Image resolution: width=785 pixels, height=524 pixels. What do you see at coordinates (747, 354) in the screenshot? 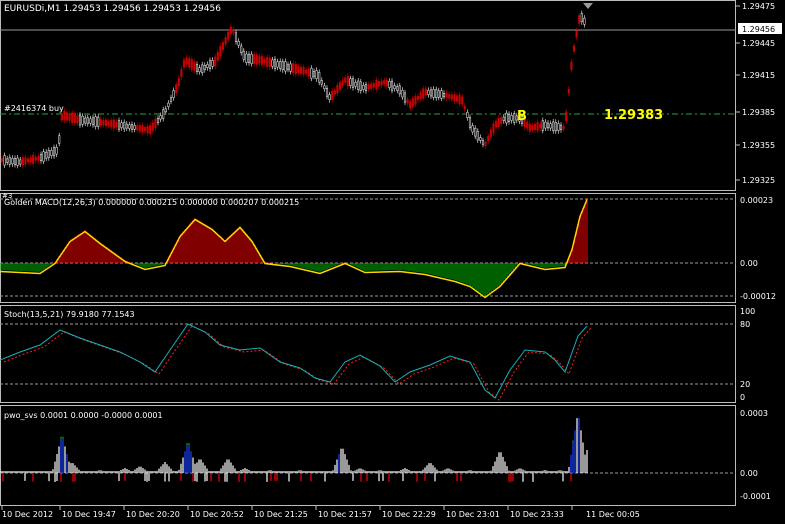
I see `stoch-axis: 100 80 20 0` at bounding box center [747, 354].